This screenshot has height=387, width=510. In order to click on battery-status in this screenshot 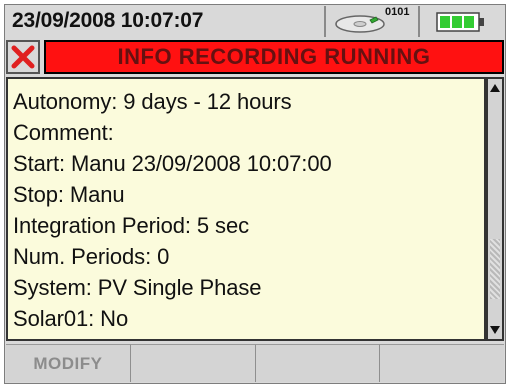, I will do `click(463, 21)`.